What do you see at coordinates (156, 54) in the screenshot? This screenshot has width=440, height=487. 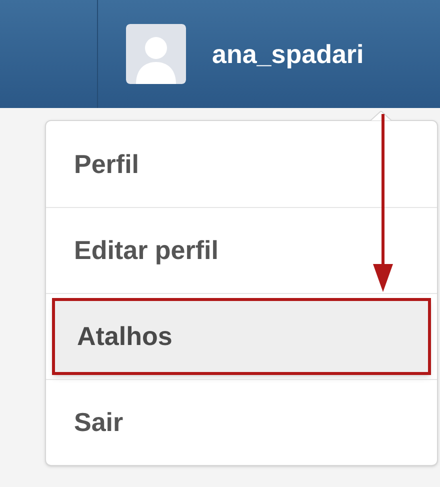 I see `avatar-icon` at bounding box center [156, 54].